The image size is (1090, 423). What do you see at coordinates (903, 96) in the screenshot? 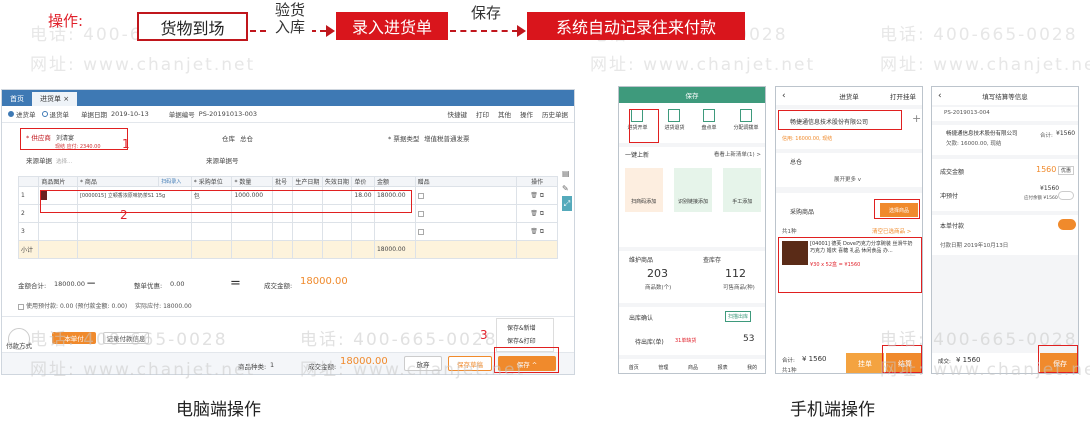
I see `open-hold-button: 打开挂单` at bounding box center [903, 96].